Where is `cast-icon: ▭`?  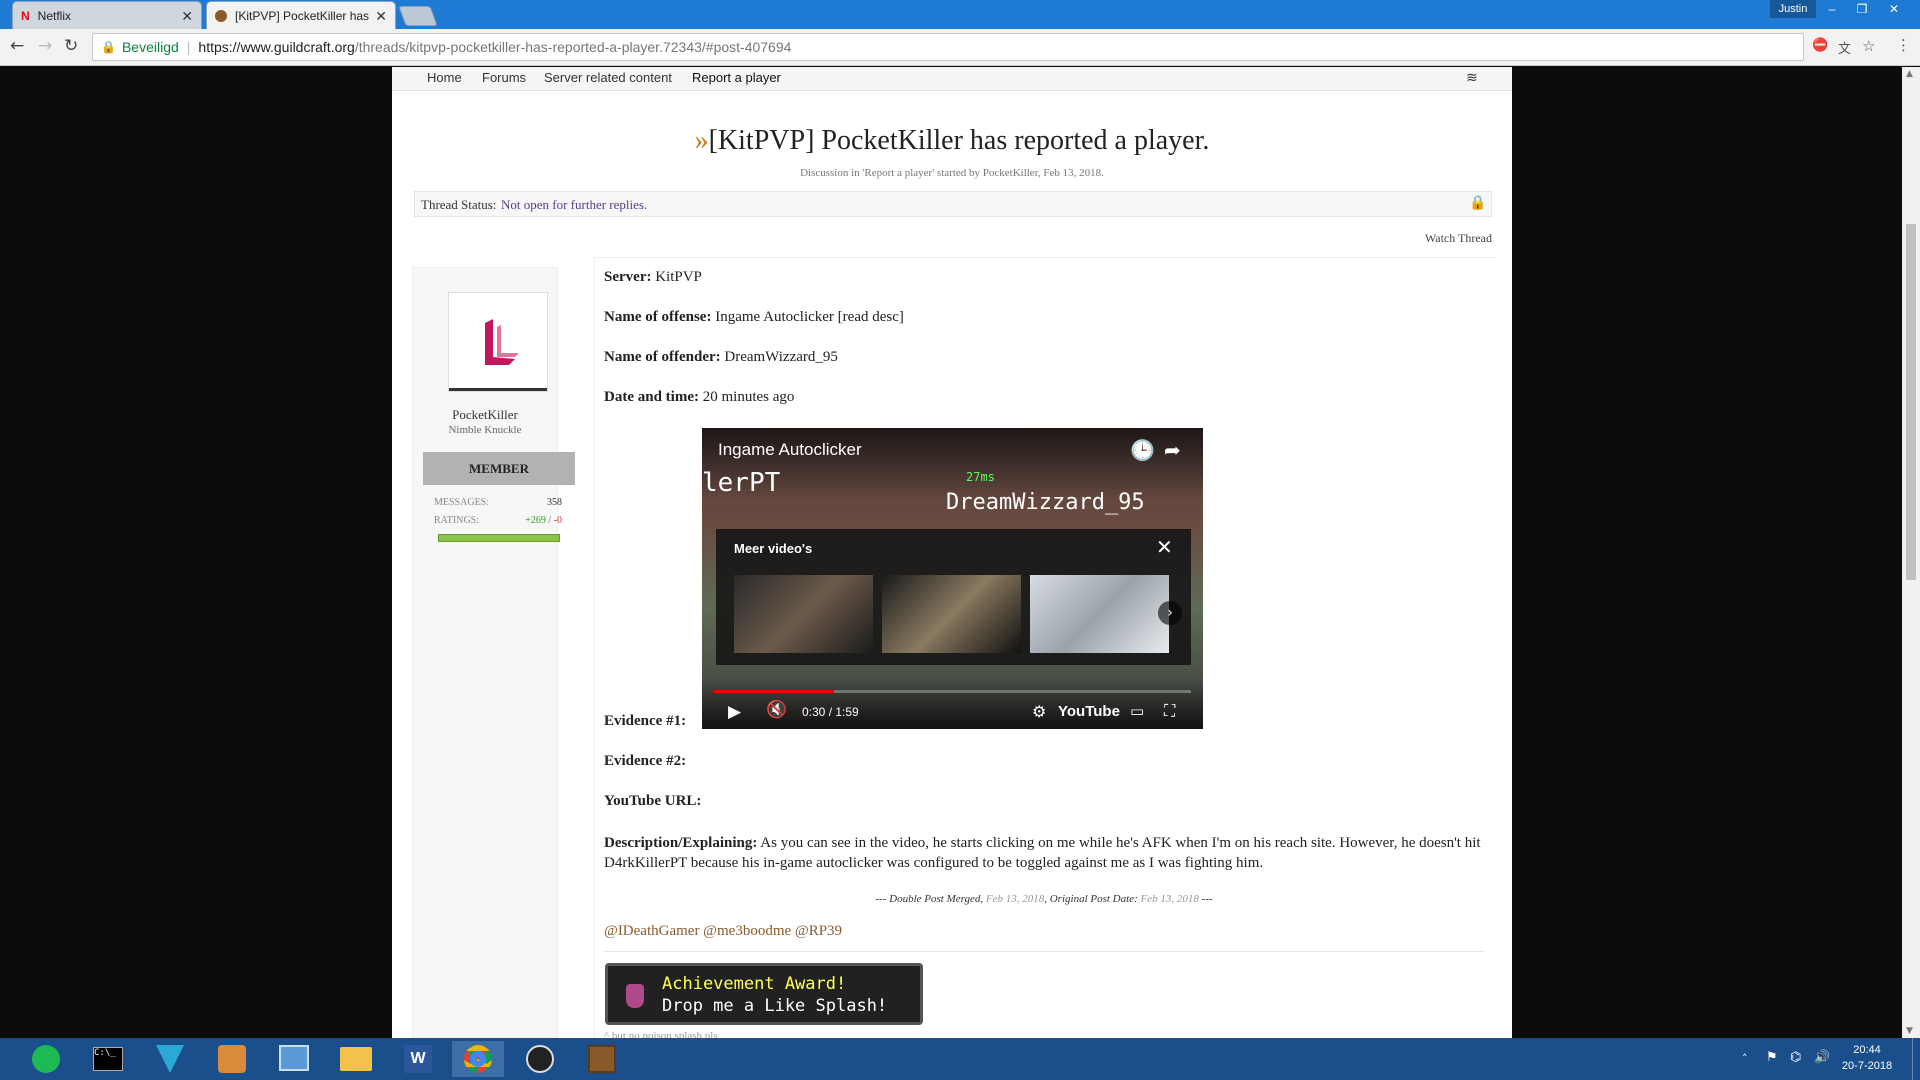
cast-icon: ▭ is located at coordinates (1137, 711).